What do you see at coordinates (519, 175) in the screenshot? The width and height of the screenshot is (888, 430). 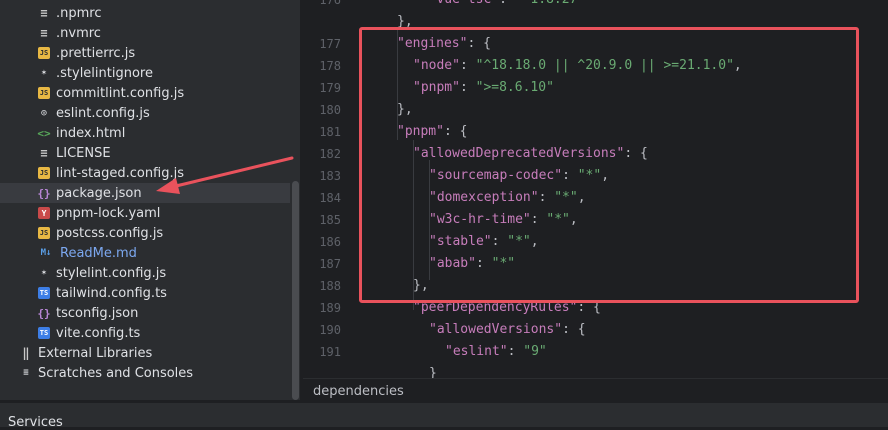 I see `code-line: "sourcemap-codec": "*",` at bounding box center [519, 175].